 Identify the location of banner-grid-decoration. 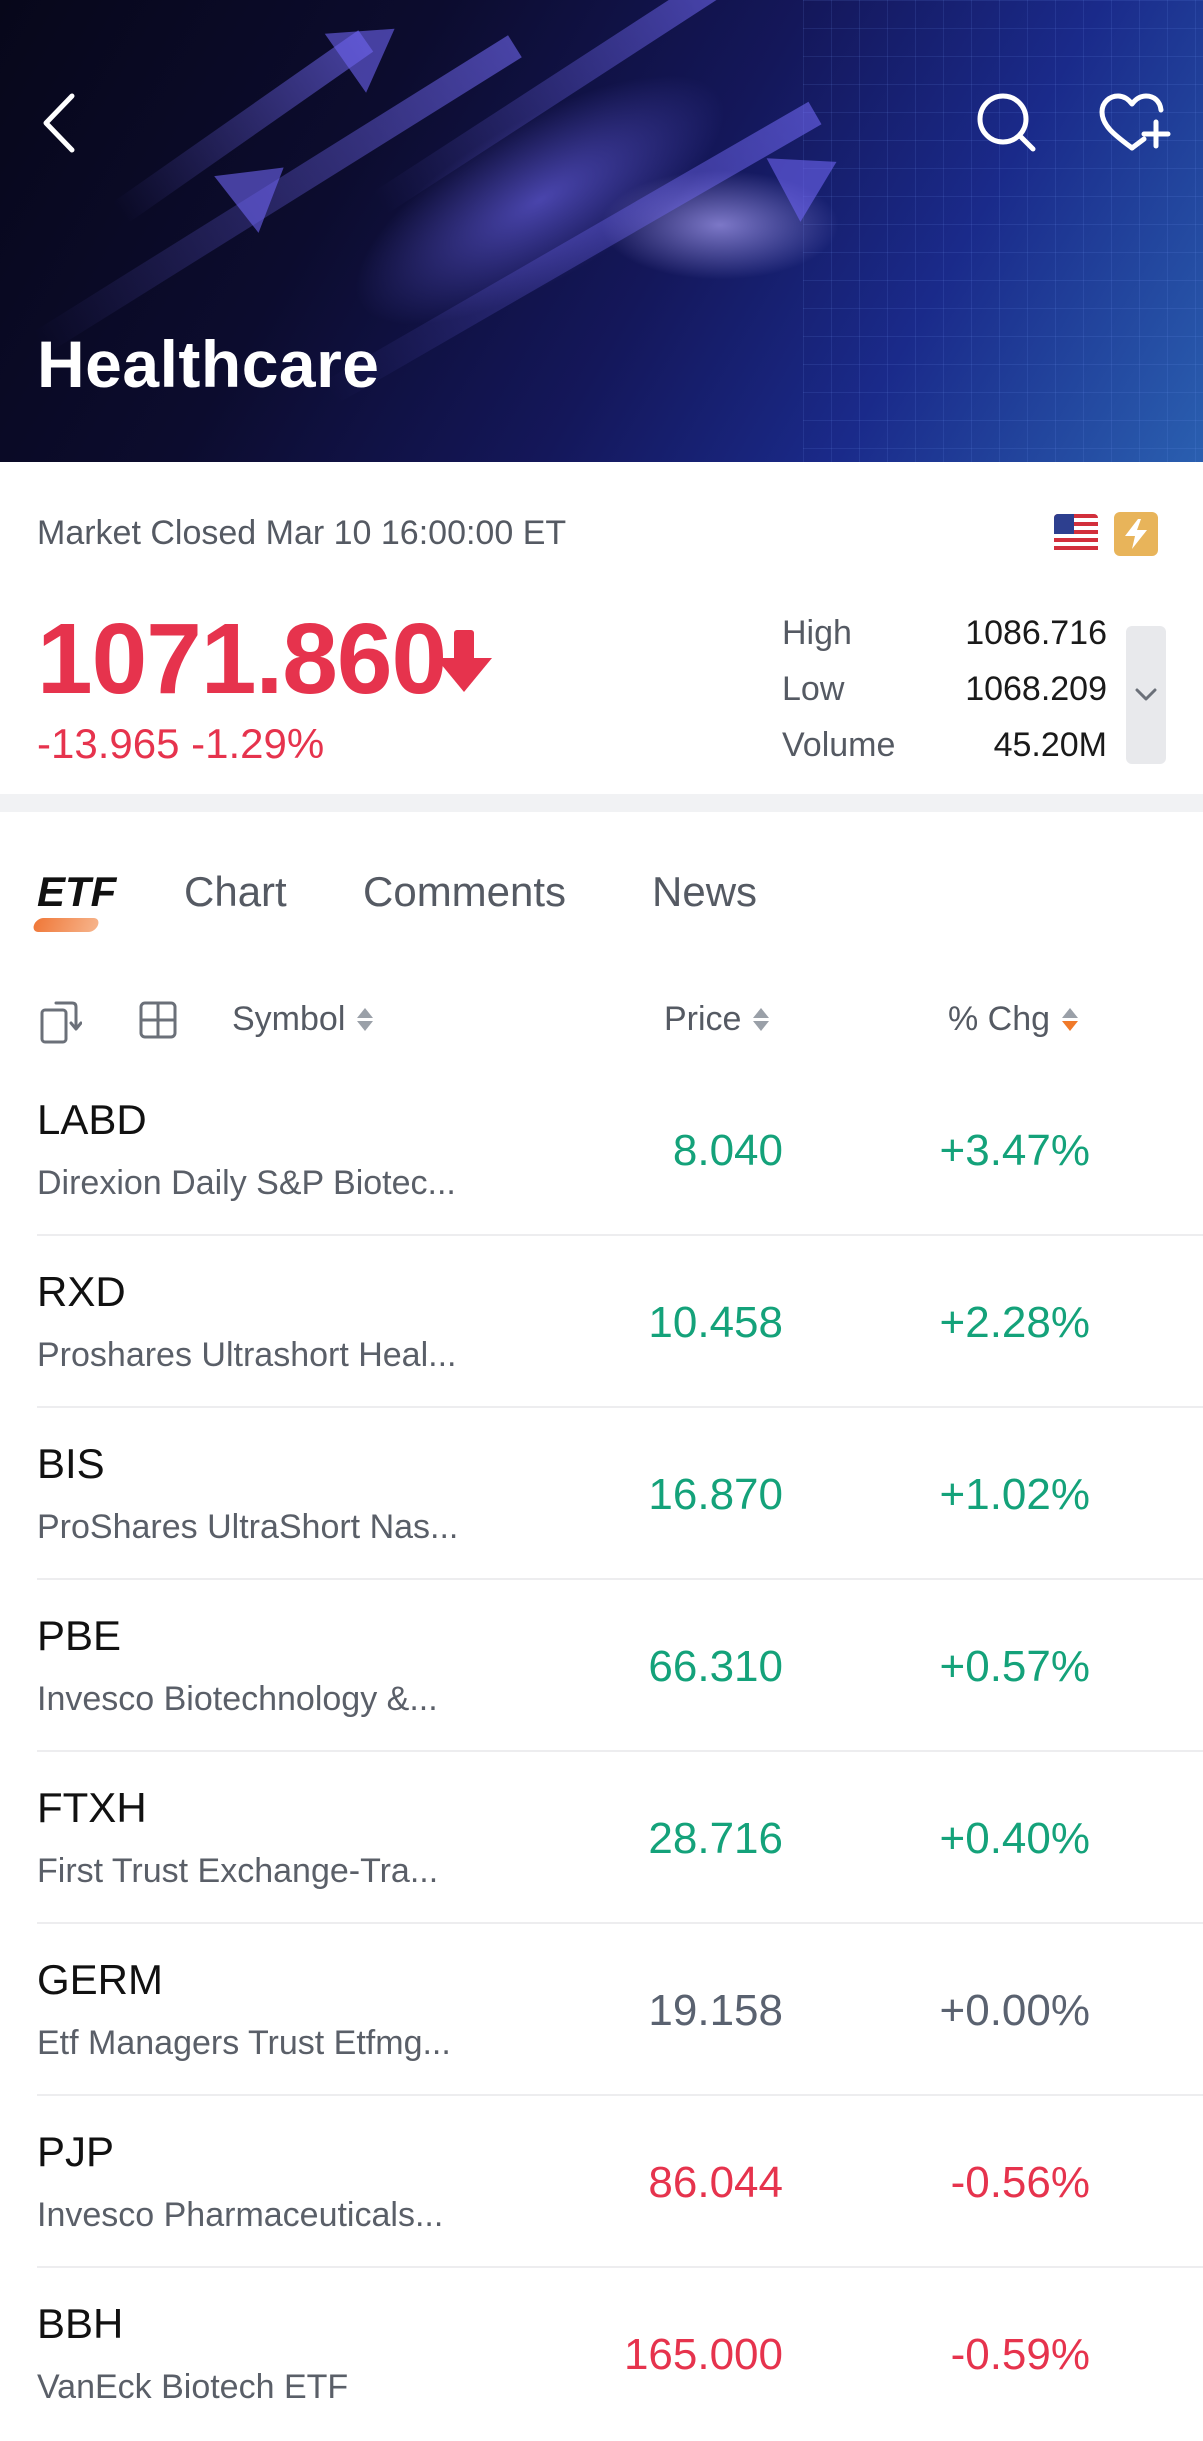
(1003, 231).